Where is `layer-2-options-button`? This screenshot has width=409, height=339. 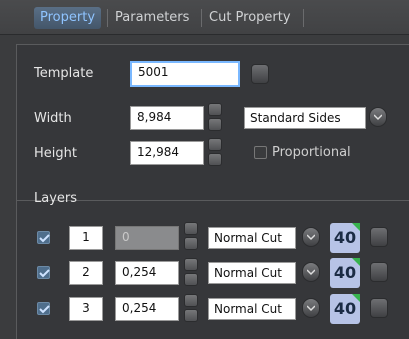 layer-2-options-button is located at coordinates (379, 272).